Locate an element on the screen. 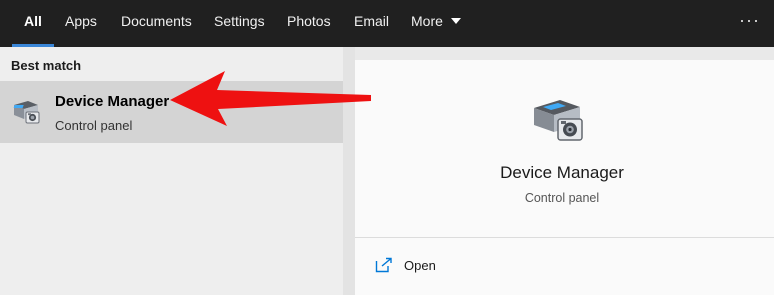 The image size is (774, 295). tab-settings: Settings is located at coordinates (239, 23).